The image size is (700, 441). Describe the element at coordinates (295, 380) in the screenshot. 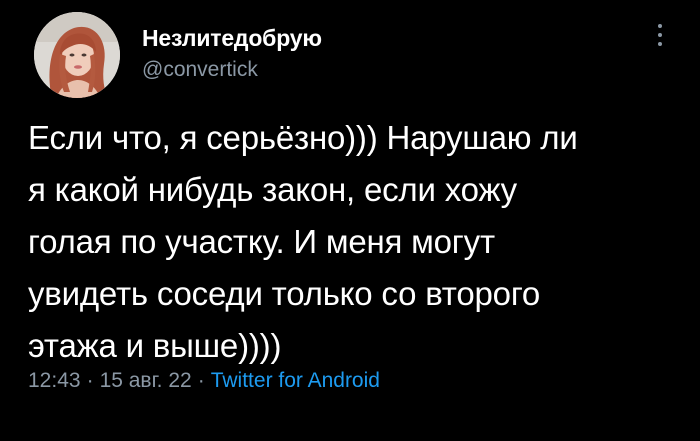

I see `tweet-source-link: Twitter for Android` at that location.